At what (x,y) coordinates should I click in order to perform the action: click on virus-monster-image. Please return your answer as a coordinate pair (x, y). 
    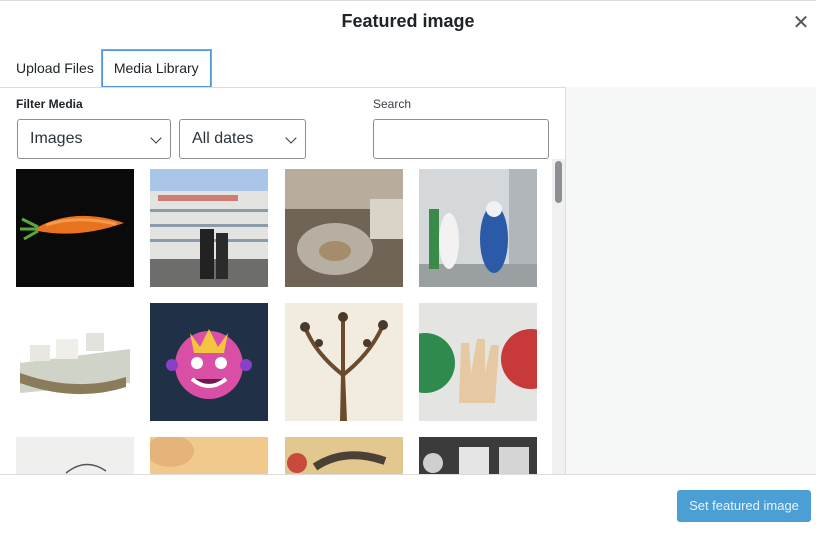
    Looking at the image, I should click on (209, 362).